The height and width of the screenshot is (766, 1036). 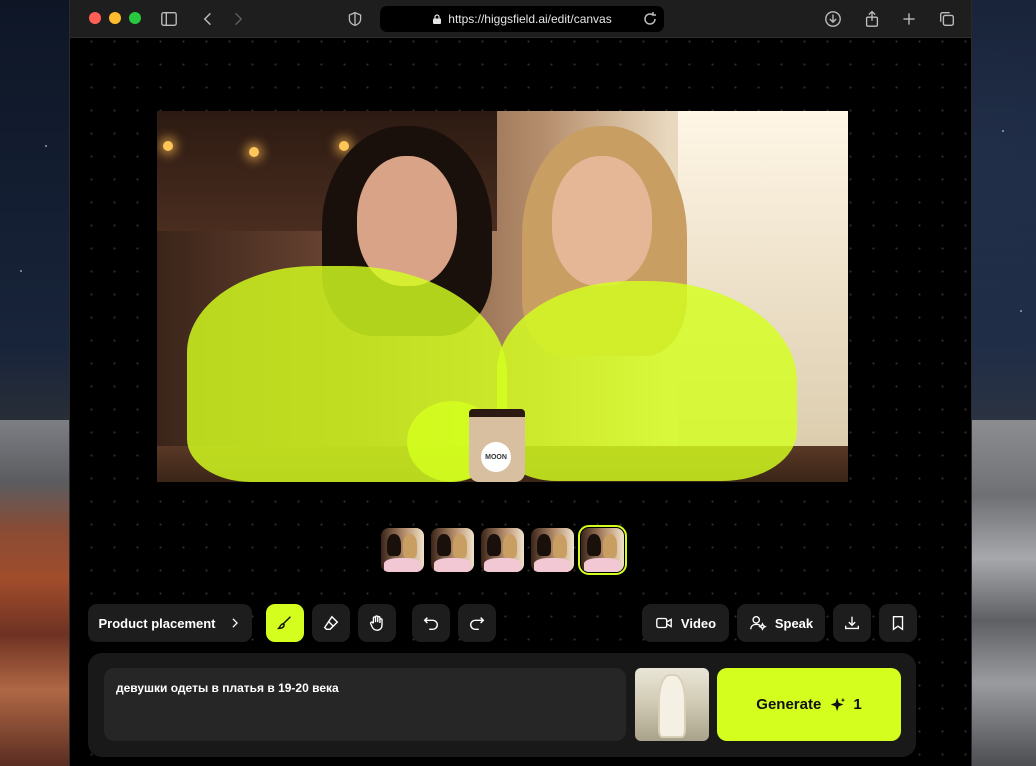 I want to click on thumbnail-strip, so click(x=504, y=550).